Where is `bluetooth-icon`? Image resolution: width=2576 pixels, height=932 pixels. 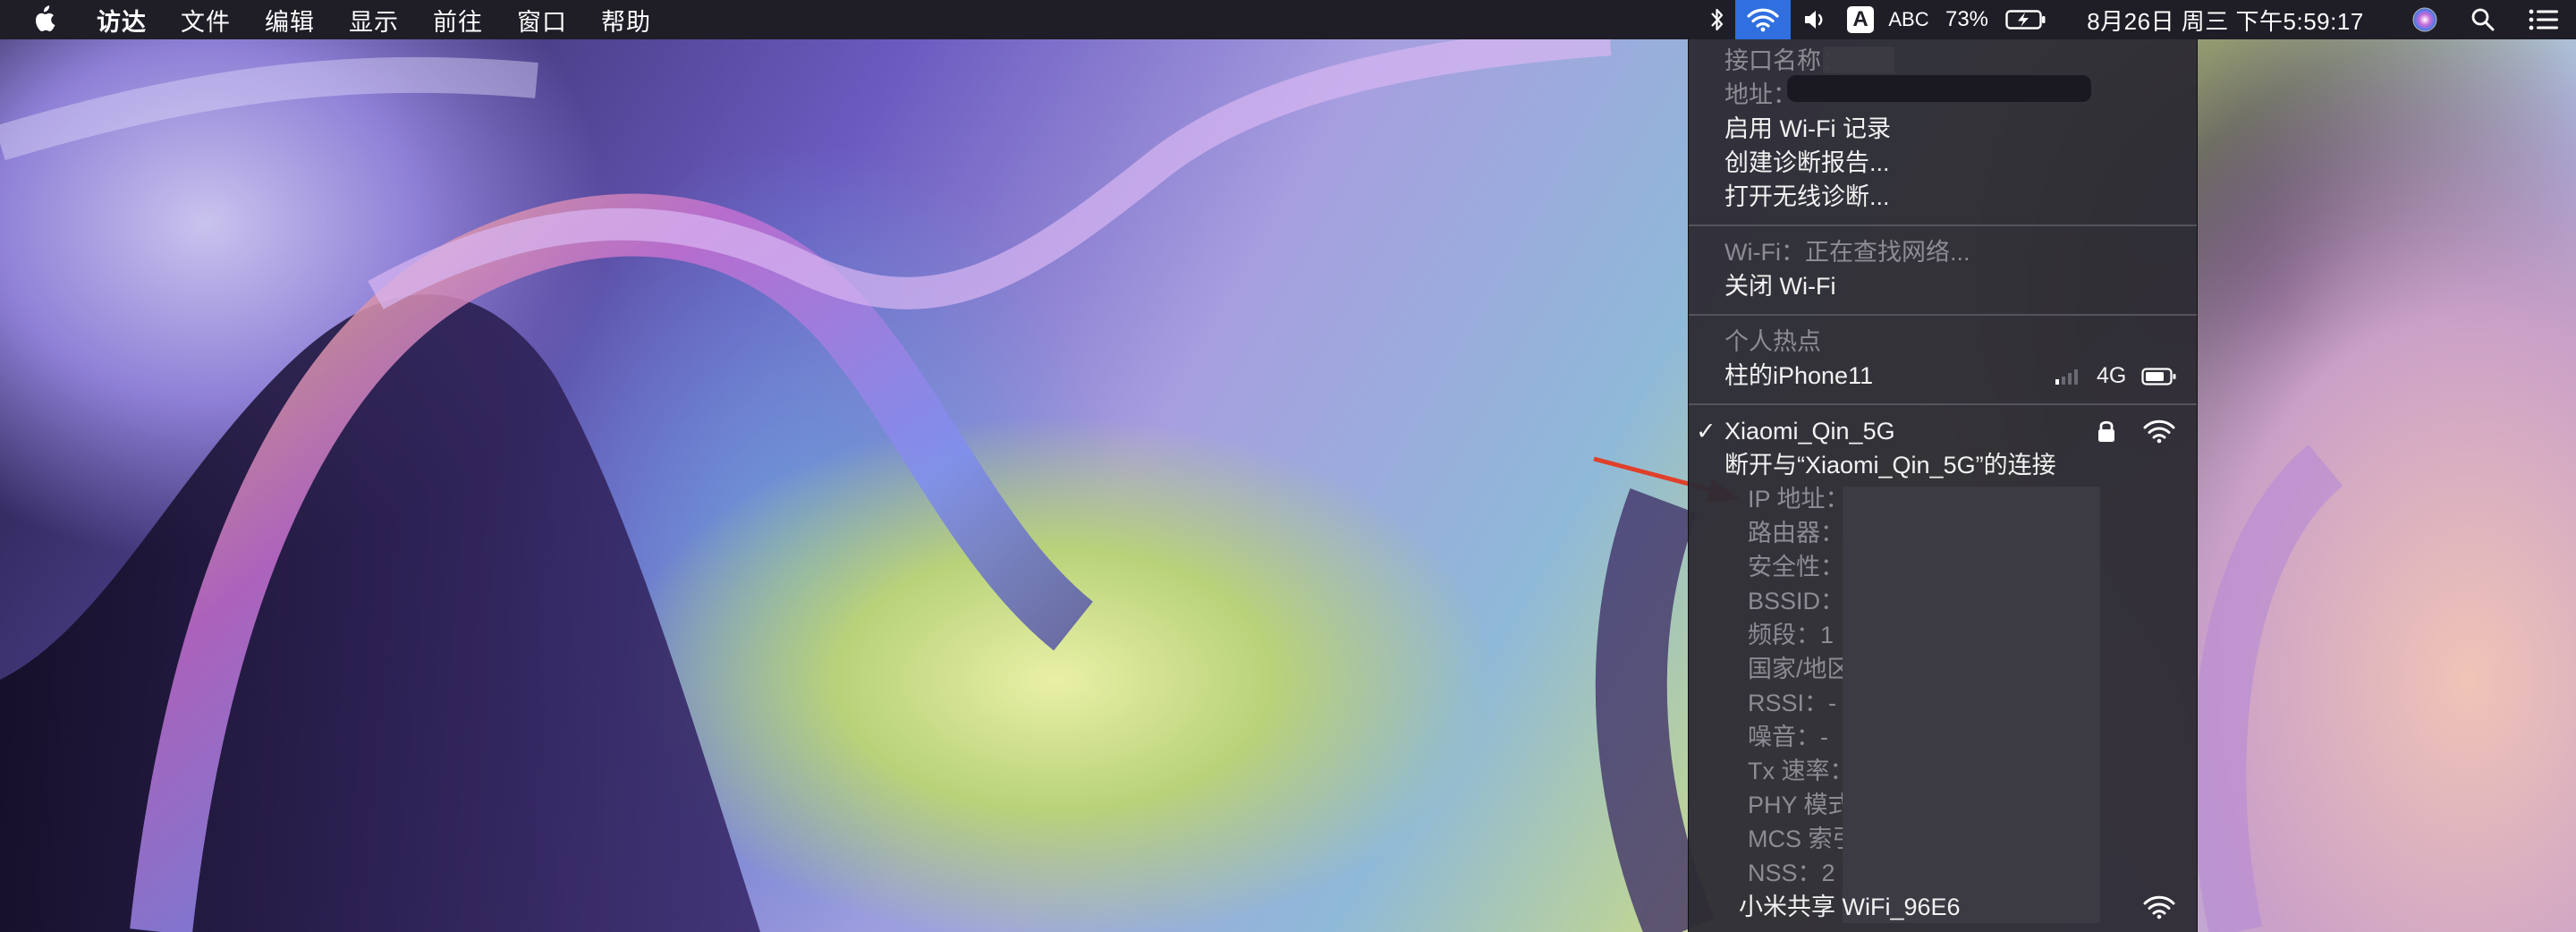
bluetooth-icon is located at coordinates (1717, 19).